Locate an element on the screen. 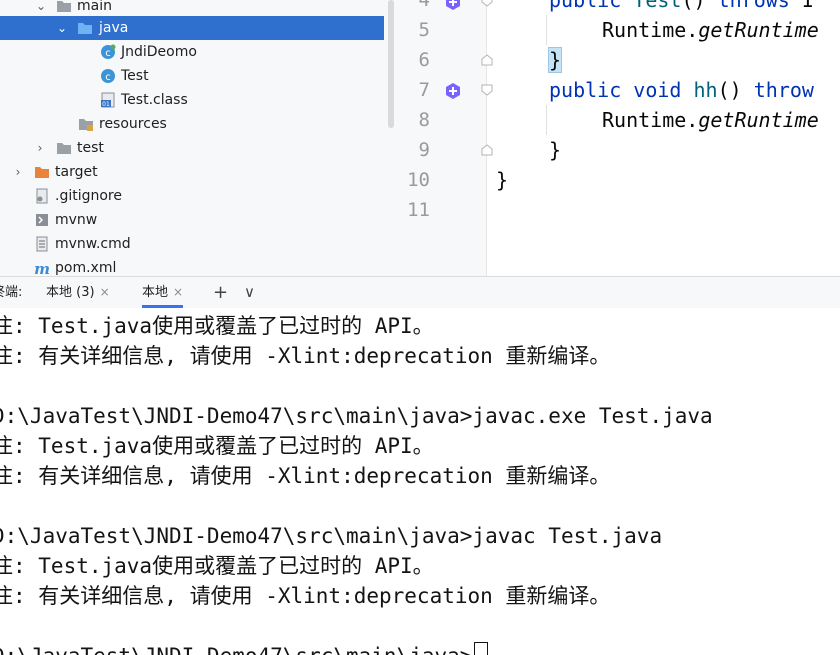 Image resolution: width=840 pixels, height=655 pixels. tree-item-pom: m pom.xml is located at coordinates (199, 266).